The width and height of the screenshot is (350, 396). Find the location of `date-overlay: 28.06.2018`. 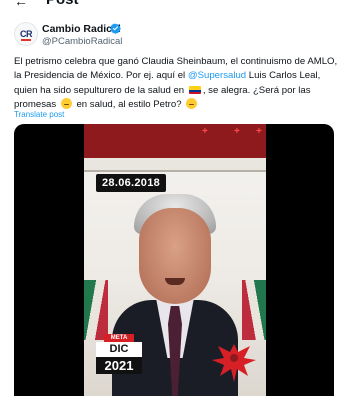

date-overlay: 28.06.2018 is located at coordinates (131, 183).